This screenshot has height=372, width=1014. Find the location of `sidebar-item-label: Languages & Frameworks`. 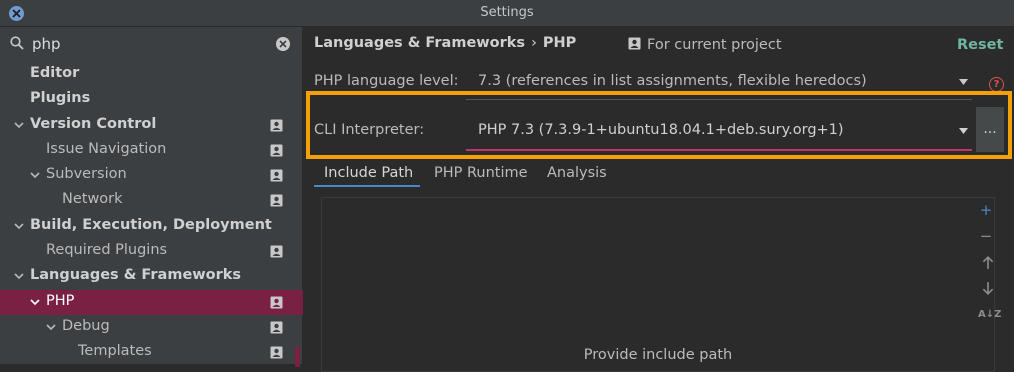

sidebar-item-label: Languages & Frameworks is located at coordinates (136, 275).